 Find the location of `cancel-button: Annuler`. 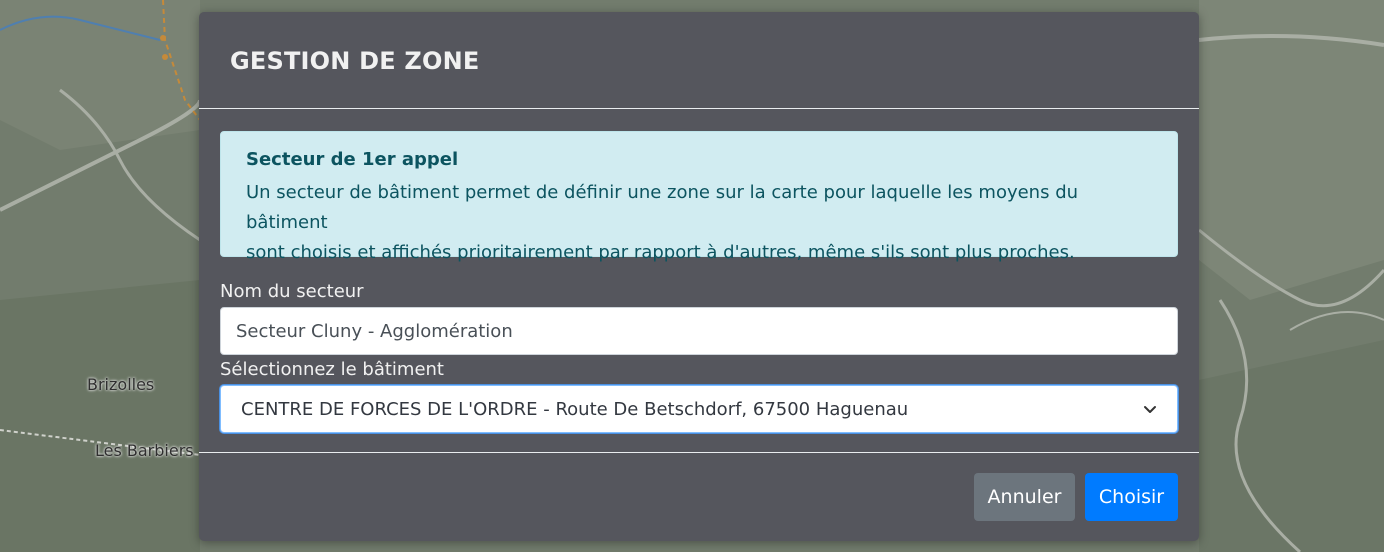

cancel-button: Annuler is located at coordinates (1024, 497).